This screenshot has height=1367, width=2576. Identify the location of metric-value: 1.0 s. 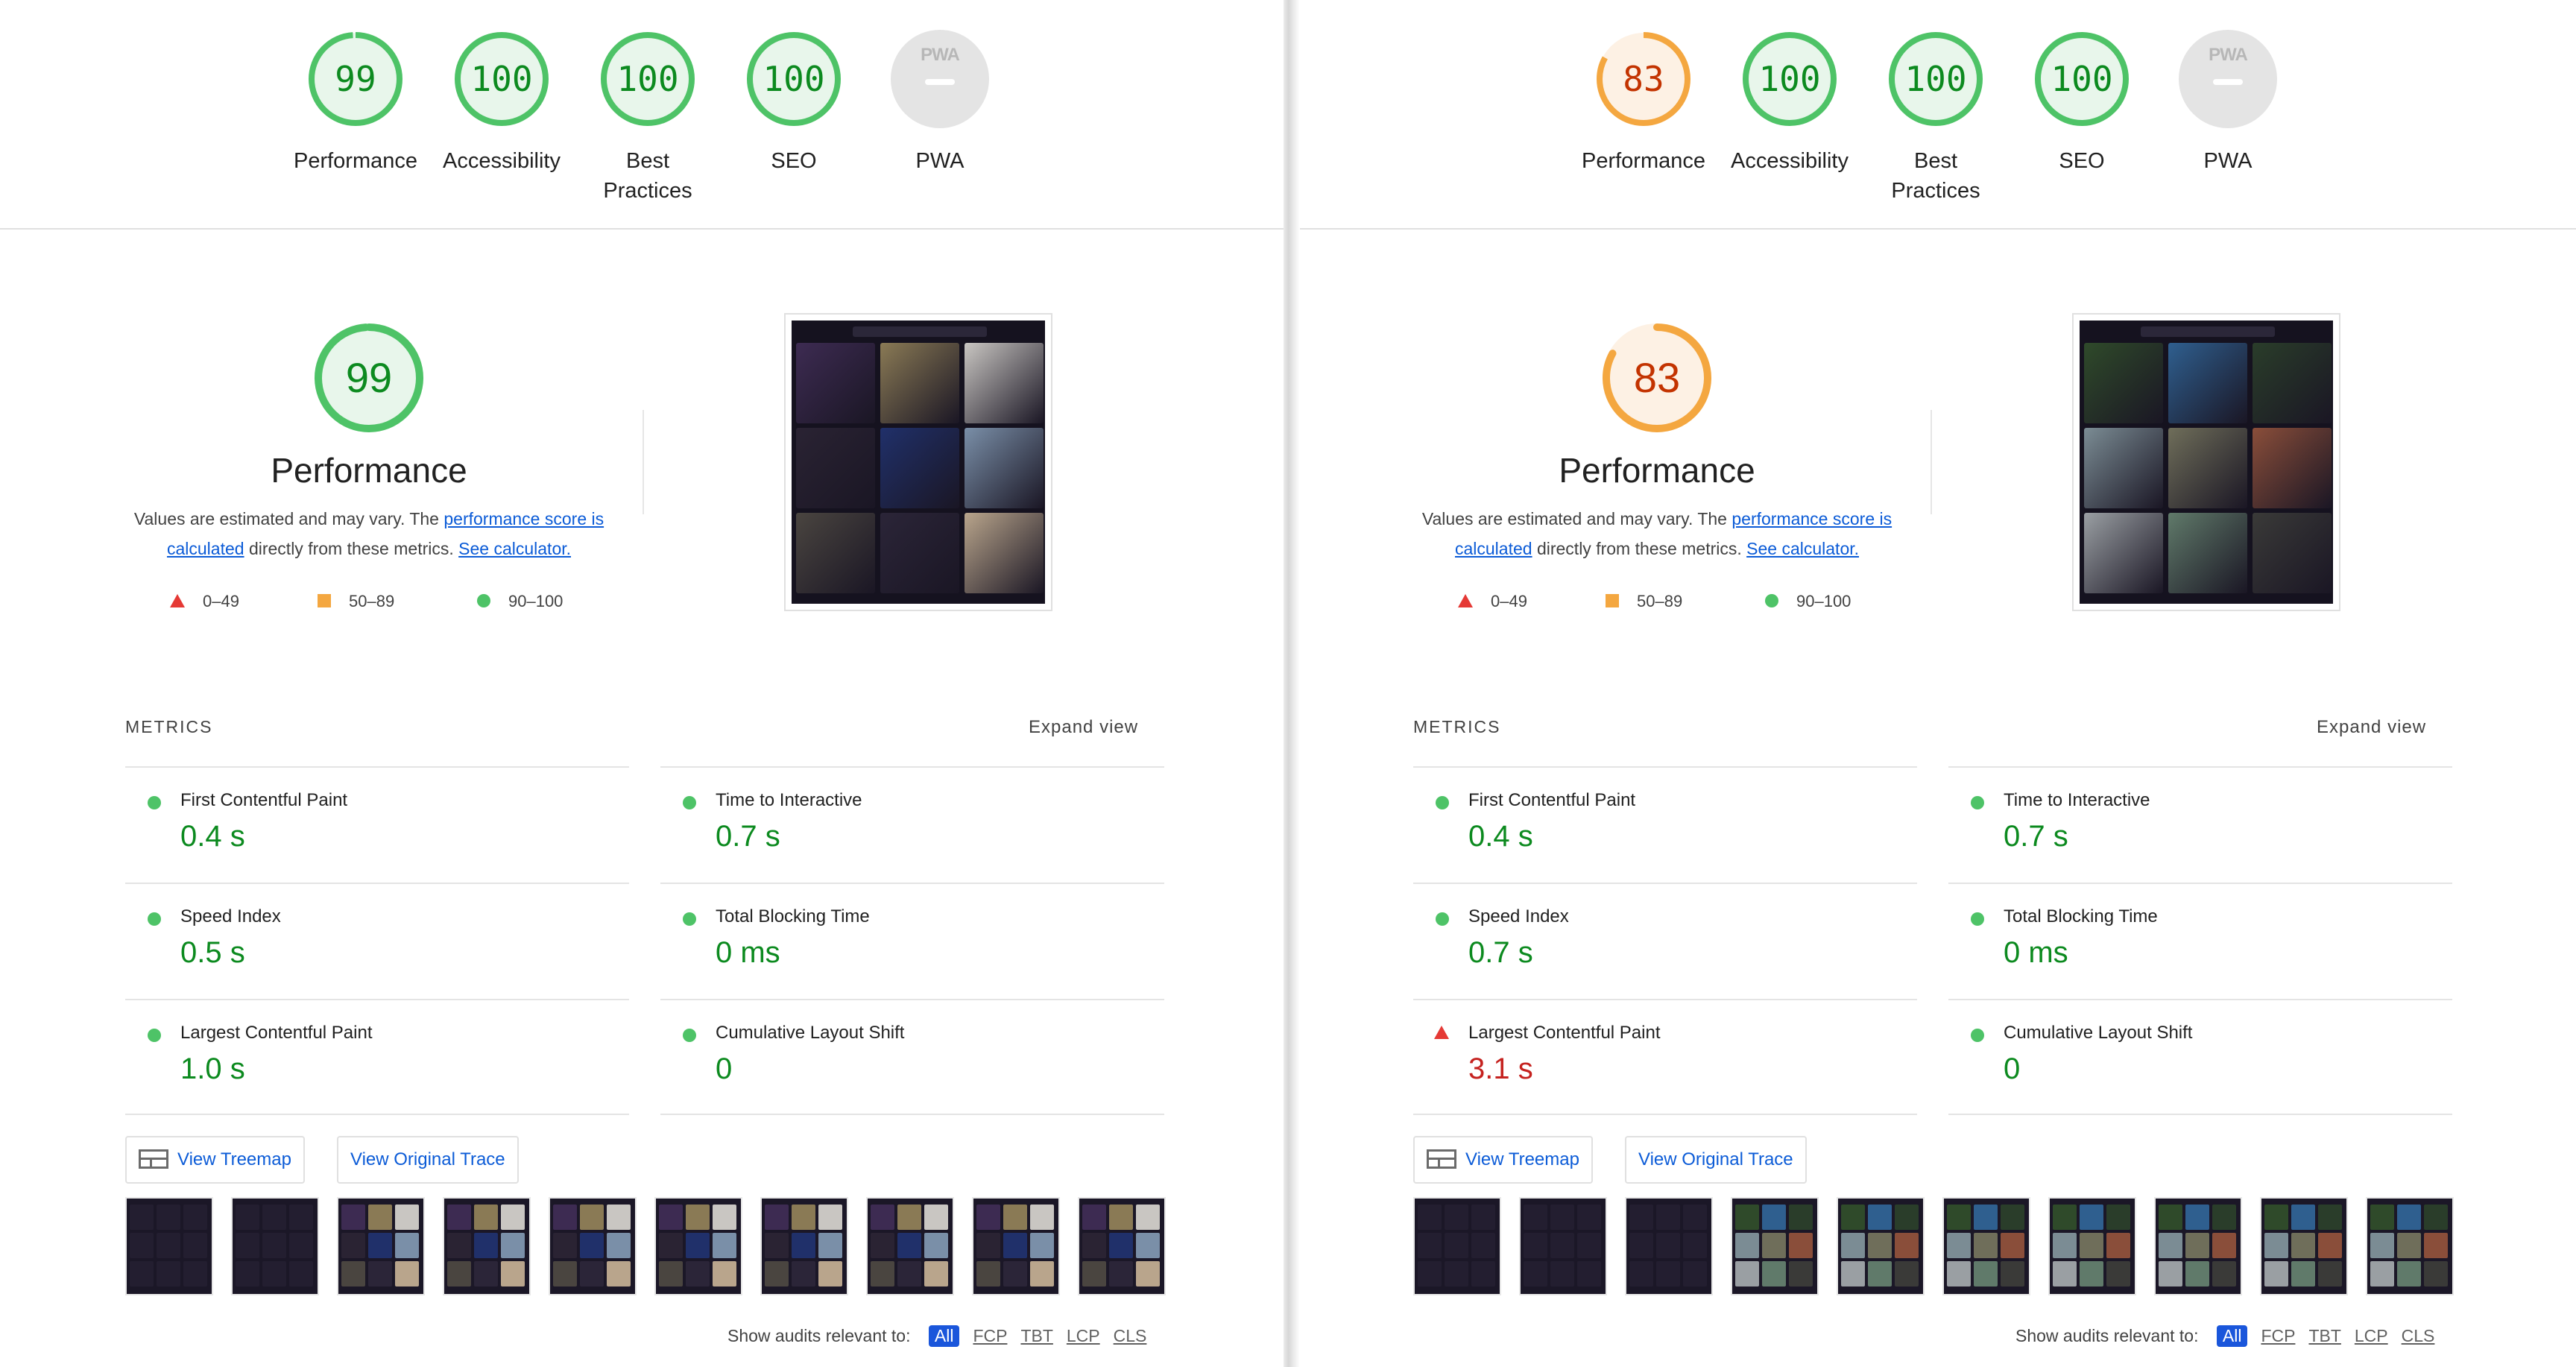
(212, 1068).